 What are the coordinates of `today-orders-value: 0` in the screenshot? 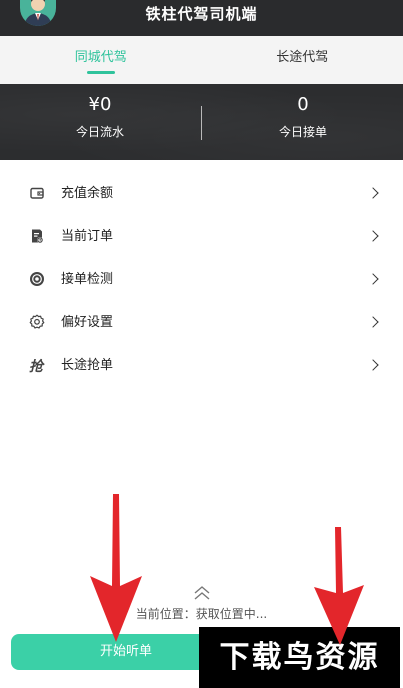 It's located at (303, 104).